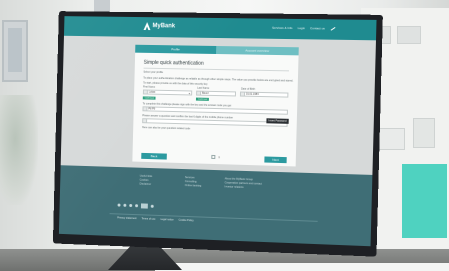 This screenshot has width=449, height=271. Describe the element at coordinates (152, 206) in the screenshot. I see `linkedin-icon` at that location.